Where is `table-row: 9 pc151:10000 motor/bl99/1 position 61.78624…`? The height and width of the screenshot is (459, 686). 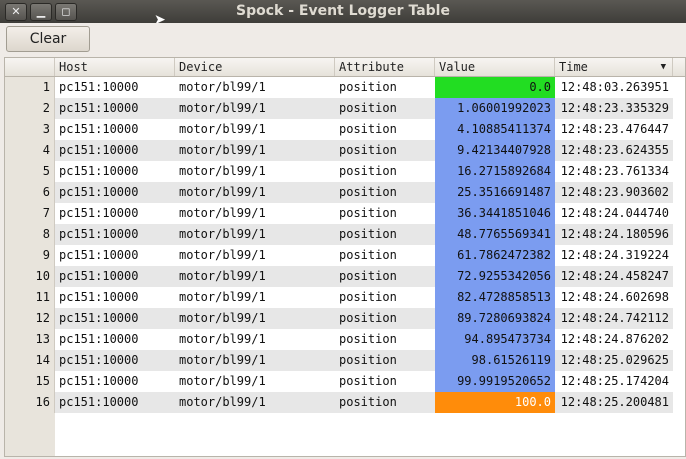
table-row: 9 pc151:10000 motor/bl99/1 position 61.78624… is located at coordinates (345, 255).